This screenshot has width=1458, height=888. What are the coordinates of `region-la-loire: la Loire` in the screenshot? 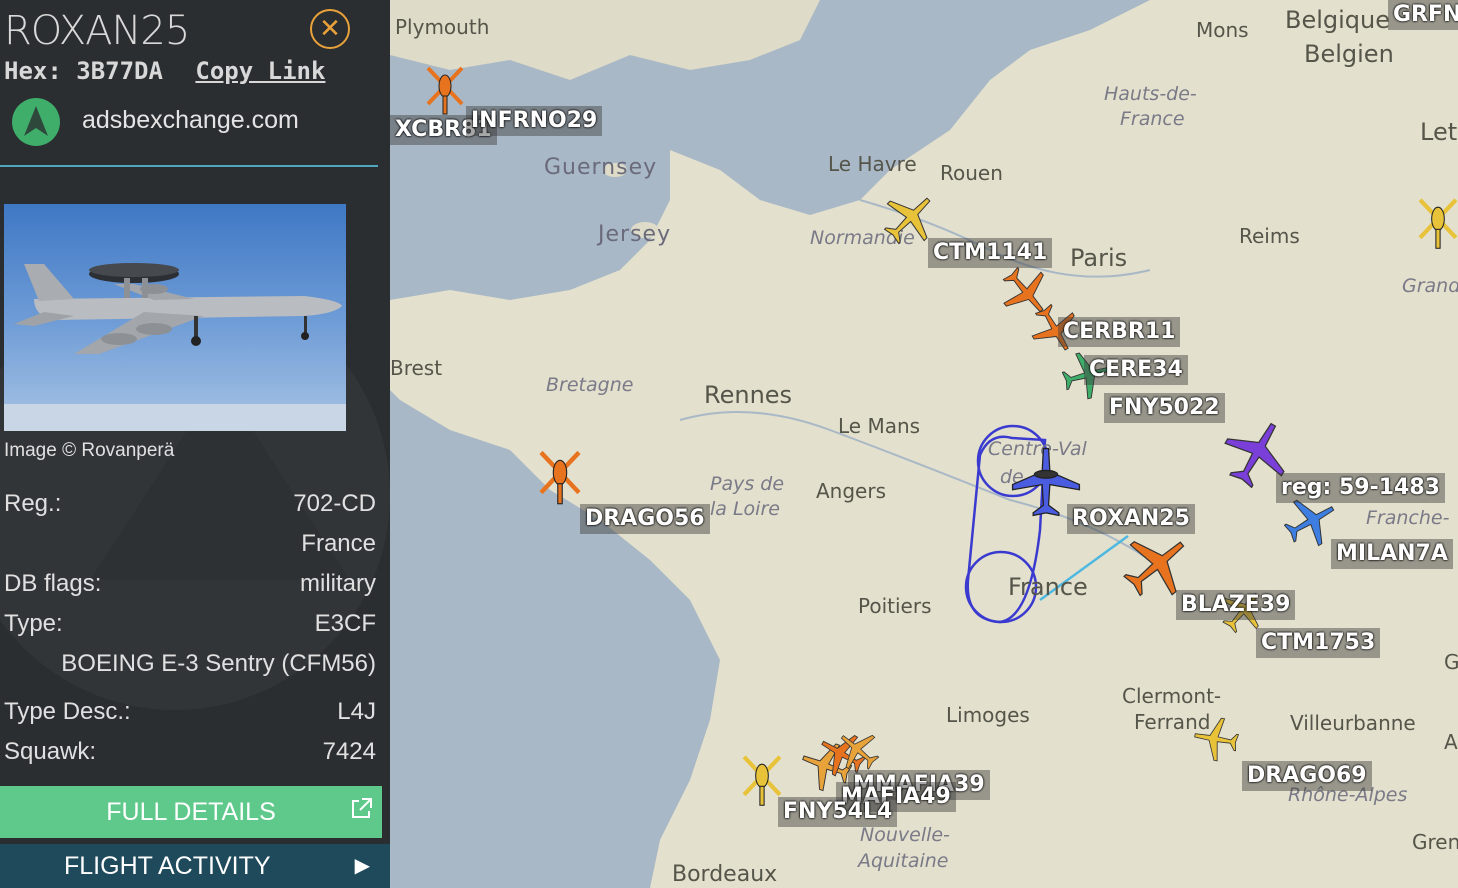 It's located at (745, 509).